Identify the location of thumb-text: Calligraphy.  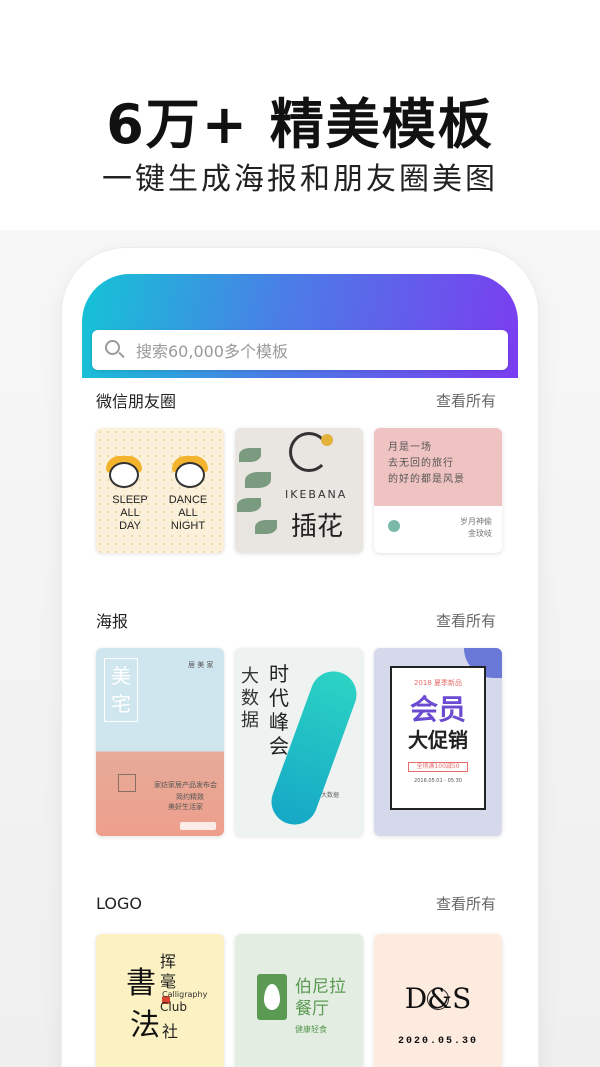
(185, 994).